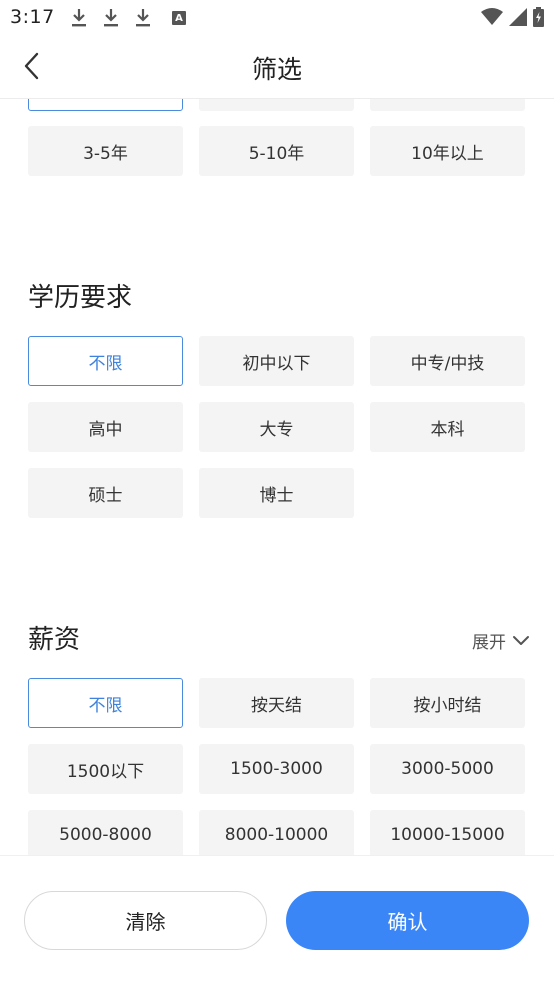 This screenshot has width=554, height=985. Describe the element at coordinates (447, 361) in the screenshot. I see `education-chip: 中专/中技` at that location.